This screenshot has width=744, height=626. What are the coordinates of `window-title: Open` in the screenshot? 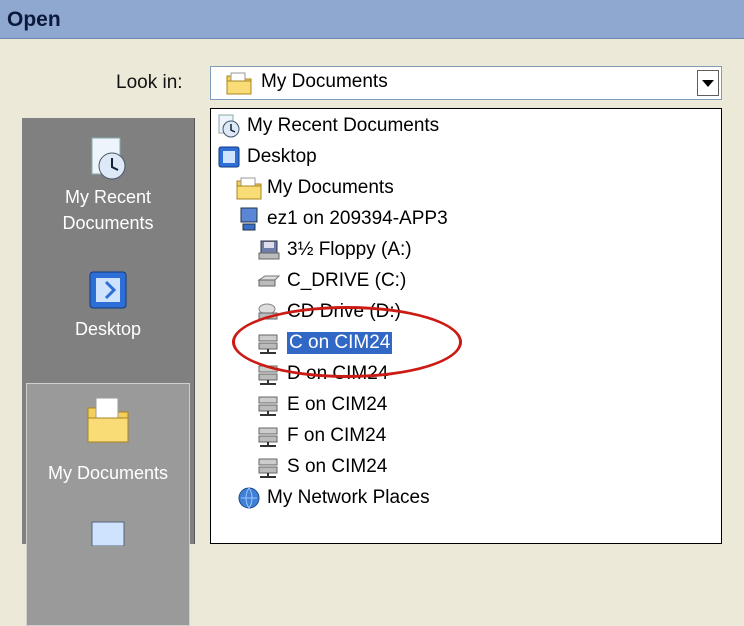 It's located at (34, 19).